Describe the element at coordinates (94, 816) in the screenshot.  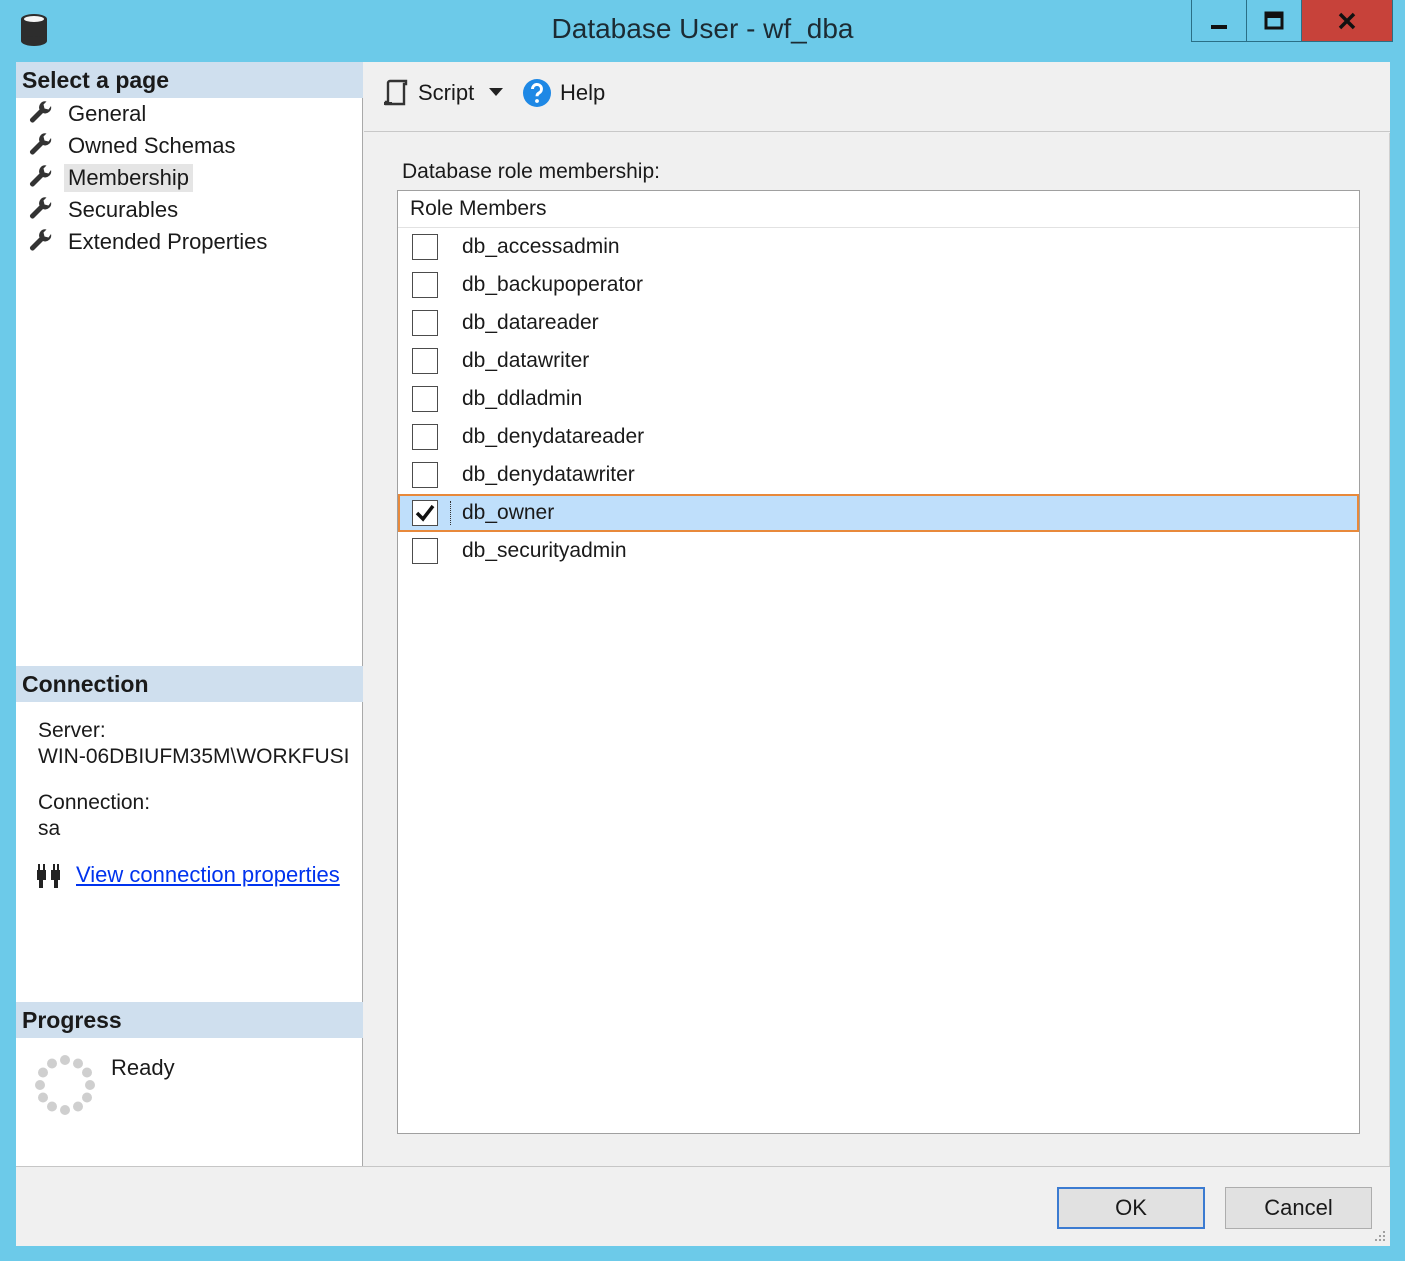
I see `connection-info: Connection: sa` at that location.